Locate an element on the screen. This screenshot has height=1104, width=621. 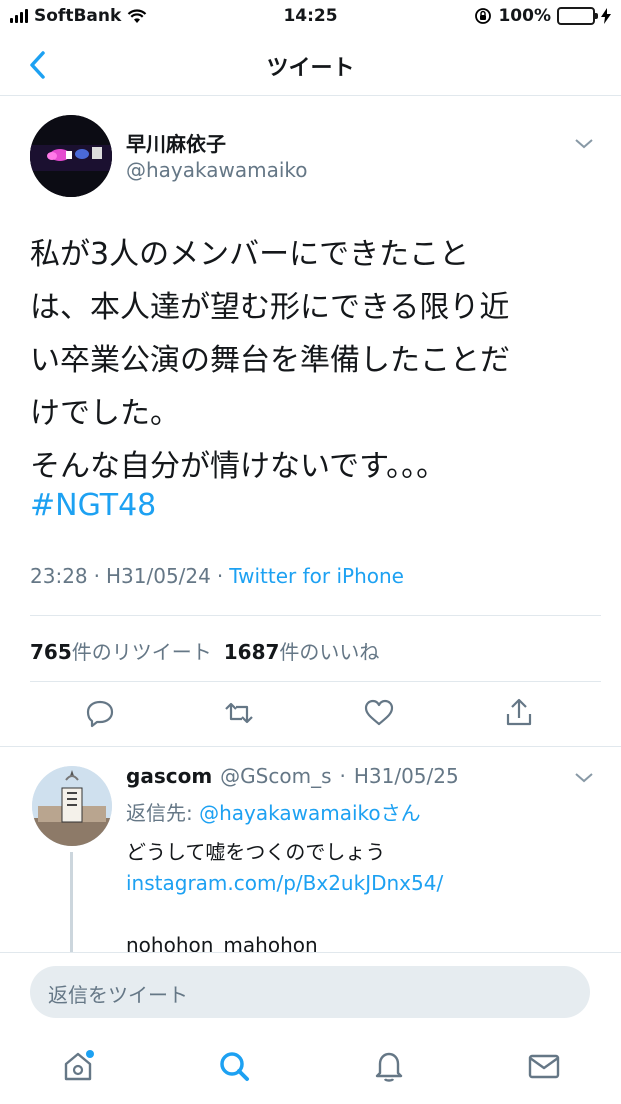
reply-line: どうして嘘をつくのでしょう is located at coordinates (256, 852).